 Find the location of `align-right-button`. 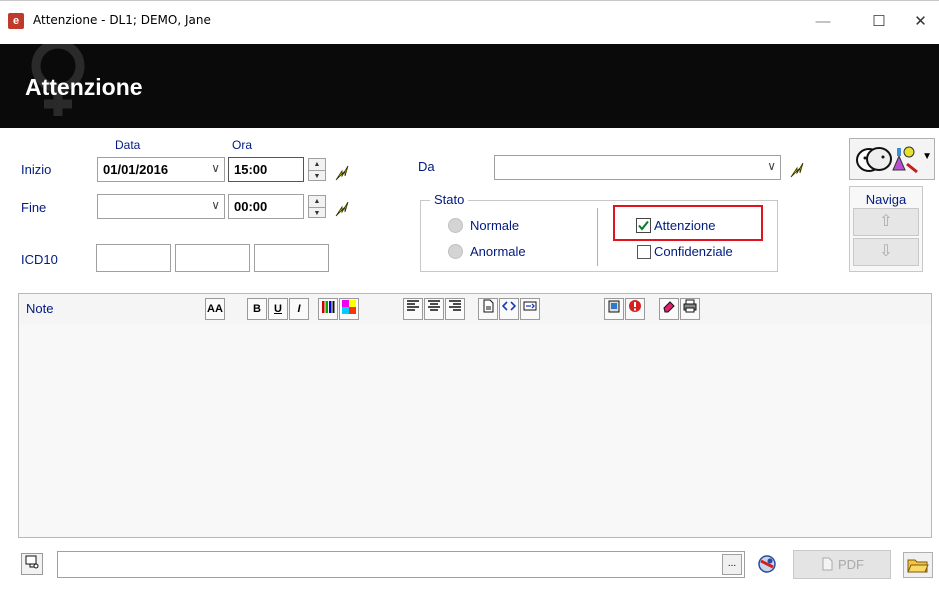

align-right-button is located at coordinates (455, 309).